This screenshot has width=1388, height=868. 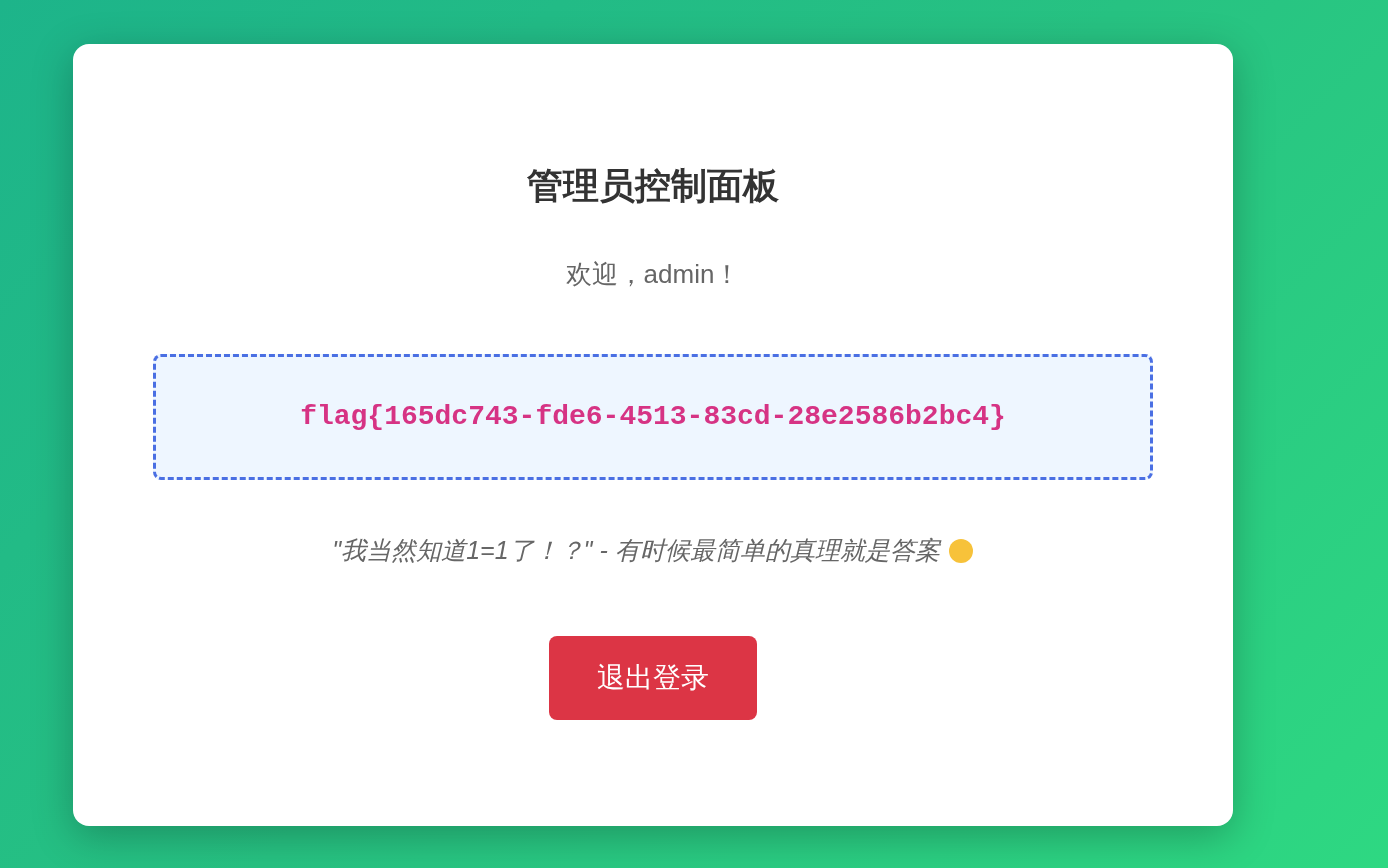 What do you see at coordinates (653, 417) in the screenshot?
I see `flag-text: flag{165dc743-fde6-4513-83cd-28e2586b2bc4}` at bounding box center [653, 417].